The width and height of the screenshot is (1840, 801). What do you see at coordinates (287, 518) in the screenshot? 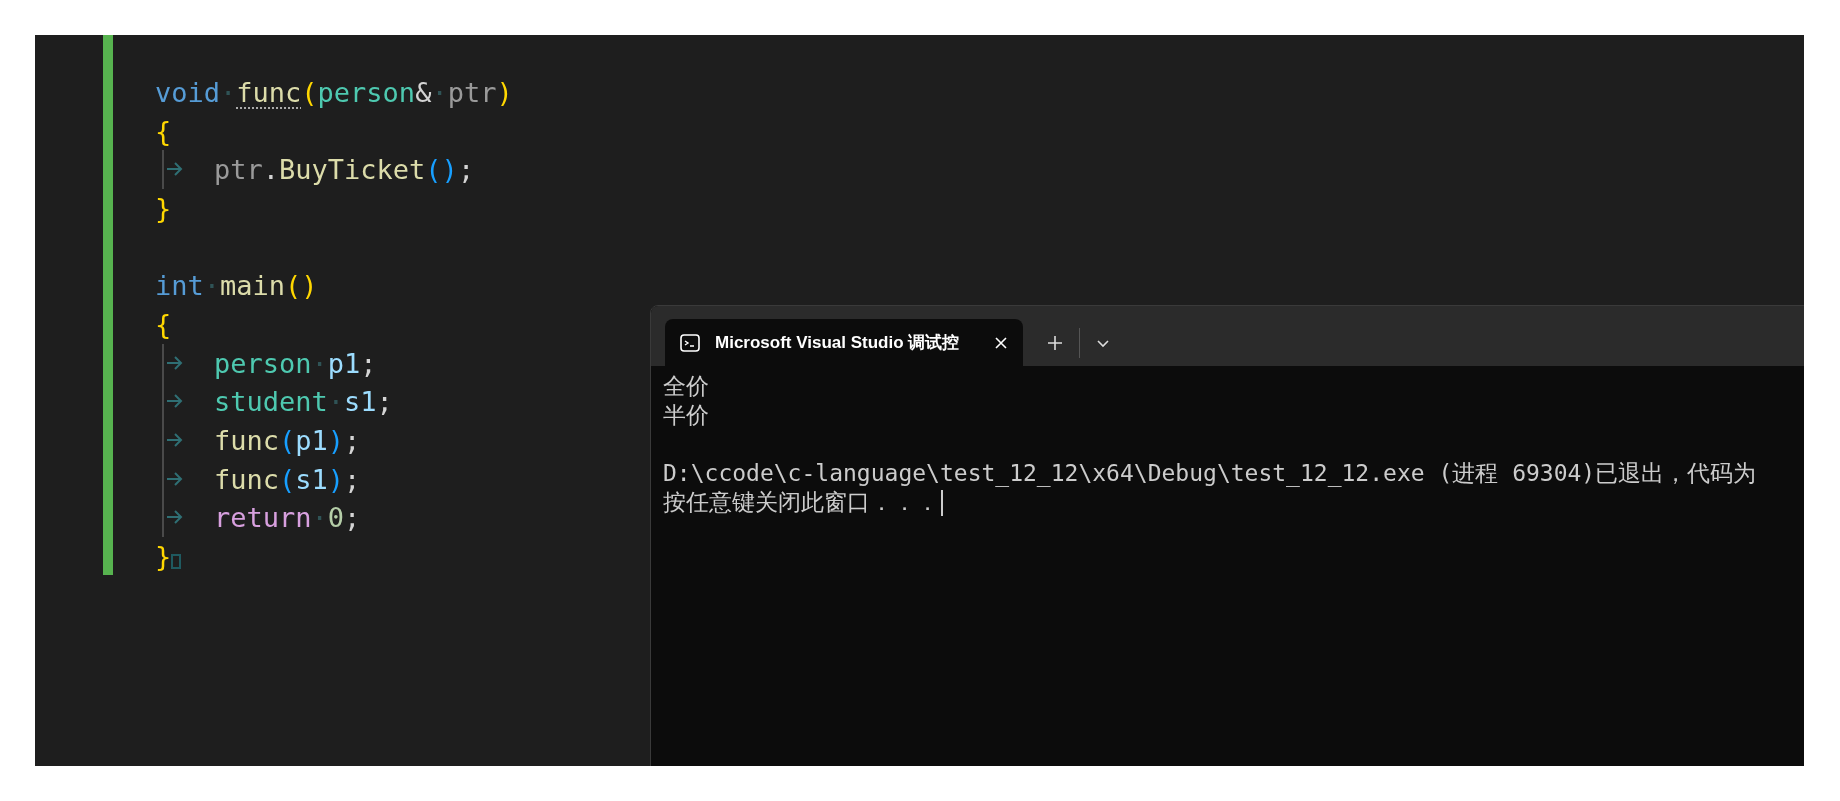
I see `code-line: return·0;` at bounding box center [287, 518].